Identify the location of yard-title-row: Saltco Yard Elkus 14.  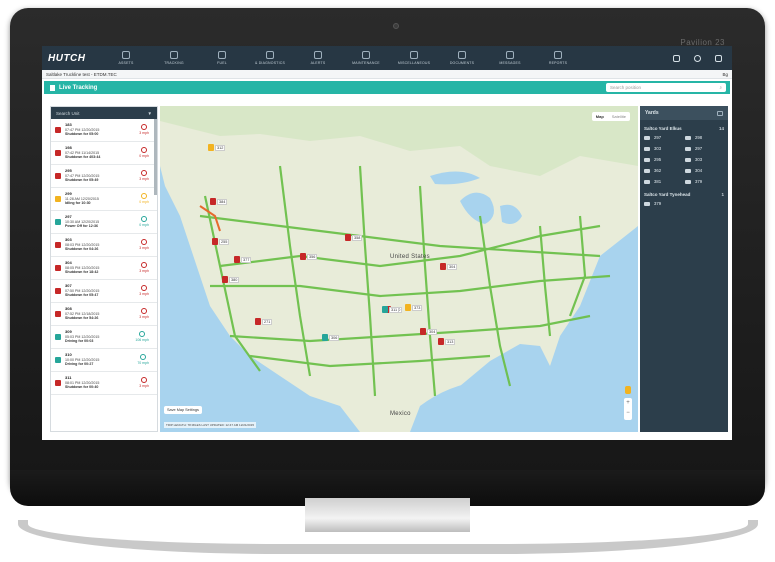
(684, 128).